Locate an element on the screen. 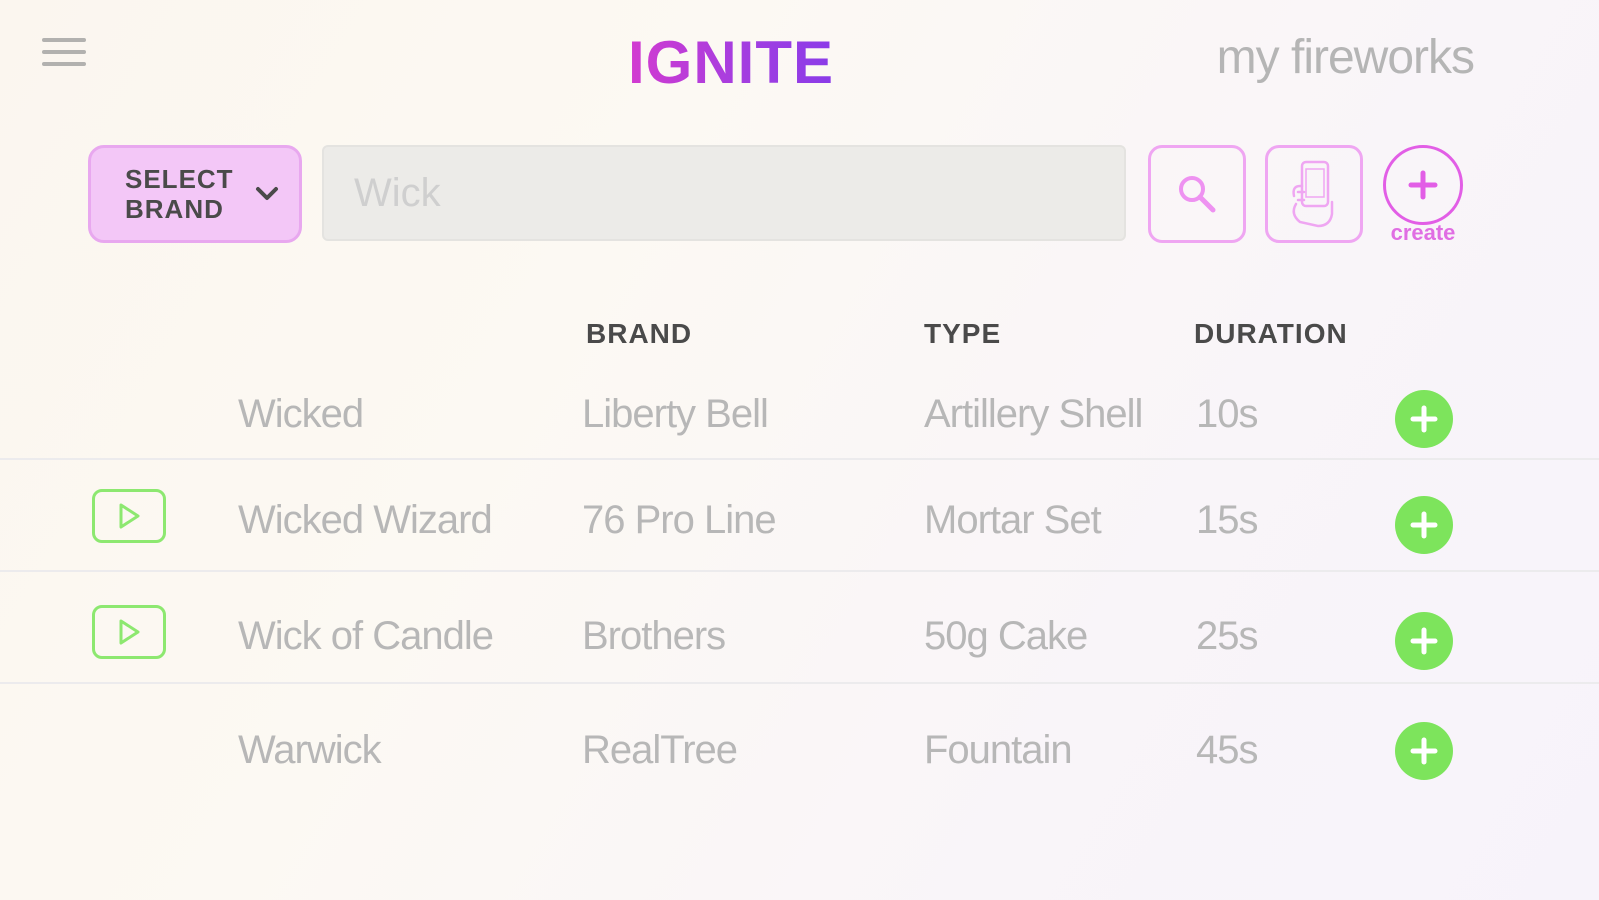  create-button is located at coordinates (1423, 185).